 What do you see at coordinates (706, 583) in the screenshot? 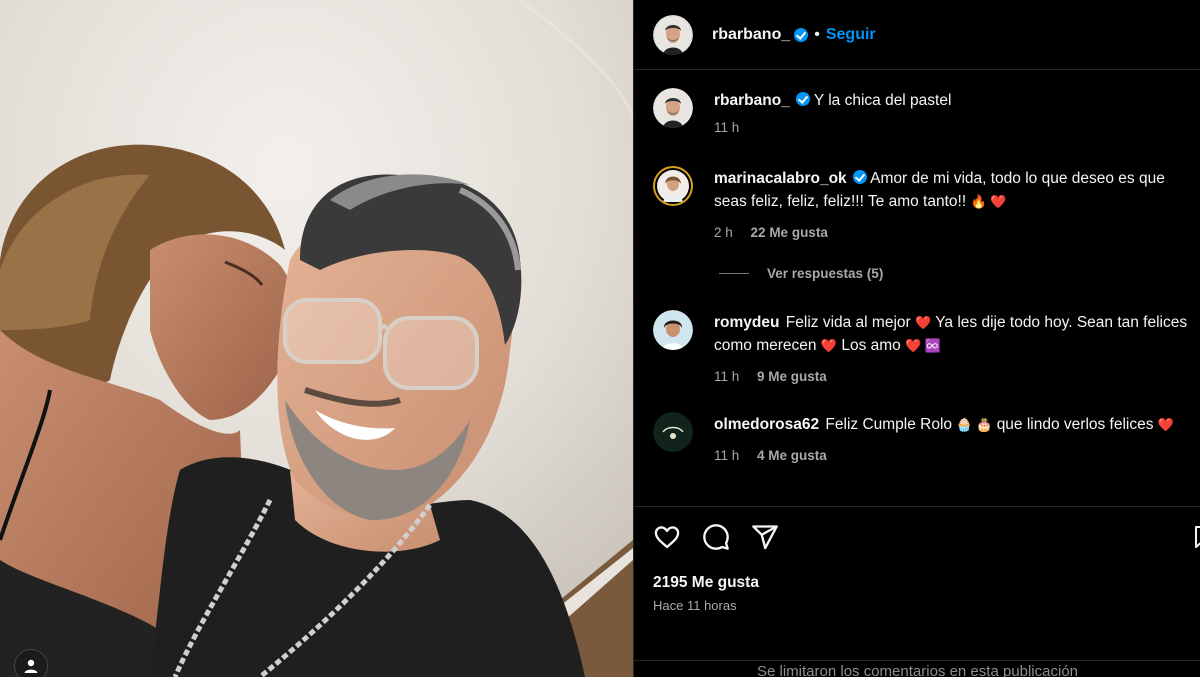
I see `post-likes-count: 2195 Me gusta` at bounding box center [706, 583].